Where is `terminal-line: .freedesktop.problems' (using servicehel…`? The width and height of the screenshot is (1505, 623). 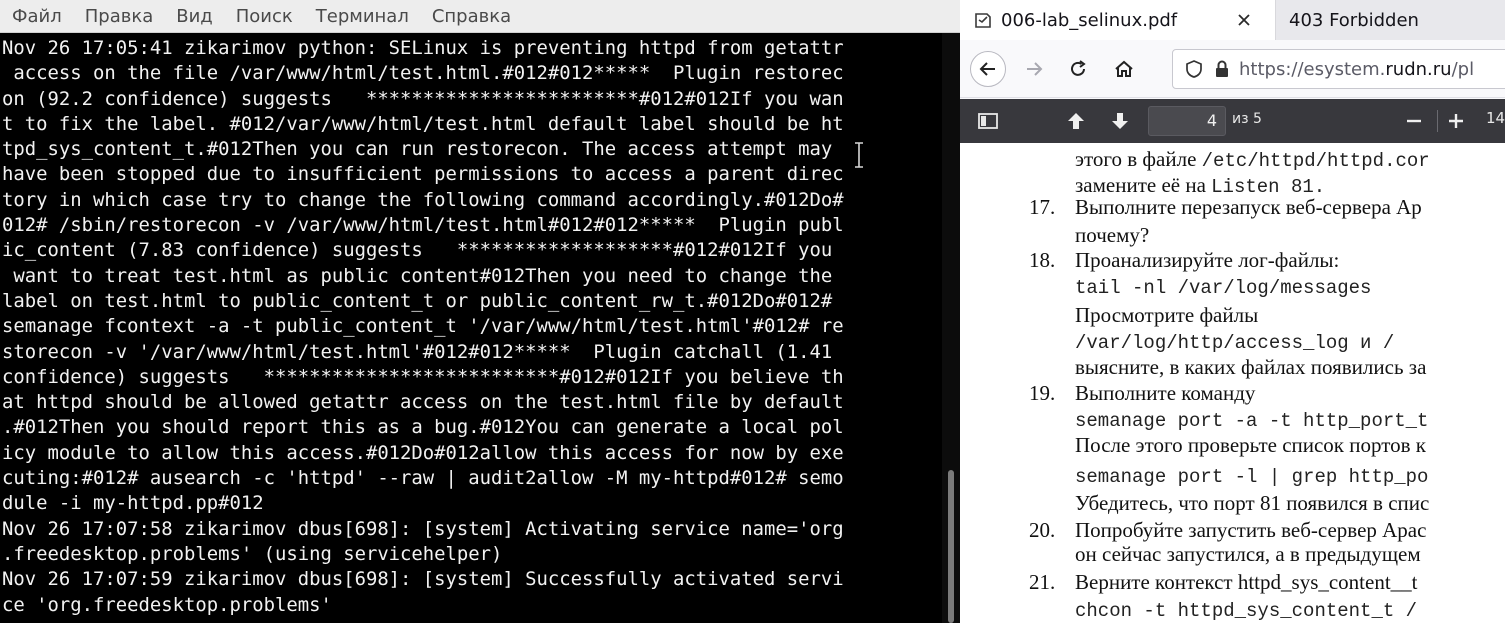
terminal-line: .freedesktop.problems' (using servicehel… is located at coordinates (252, 553).